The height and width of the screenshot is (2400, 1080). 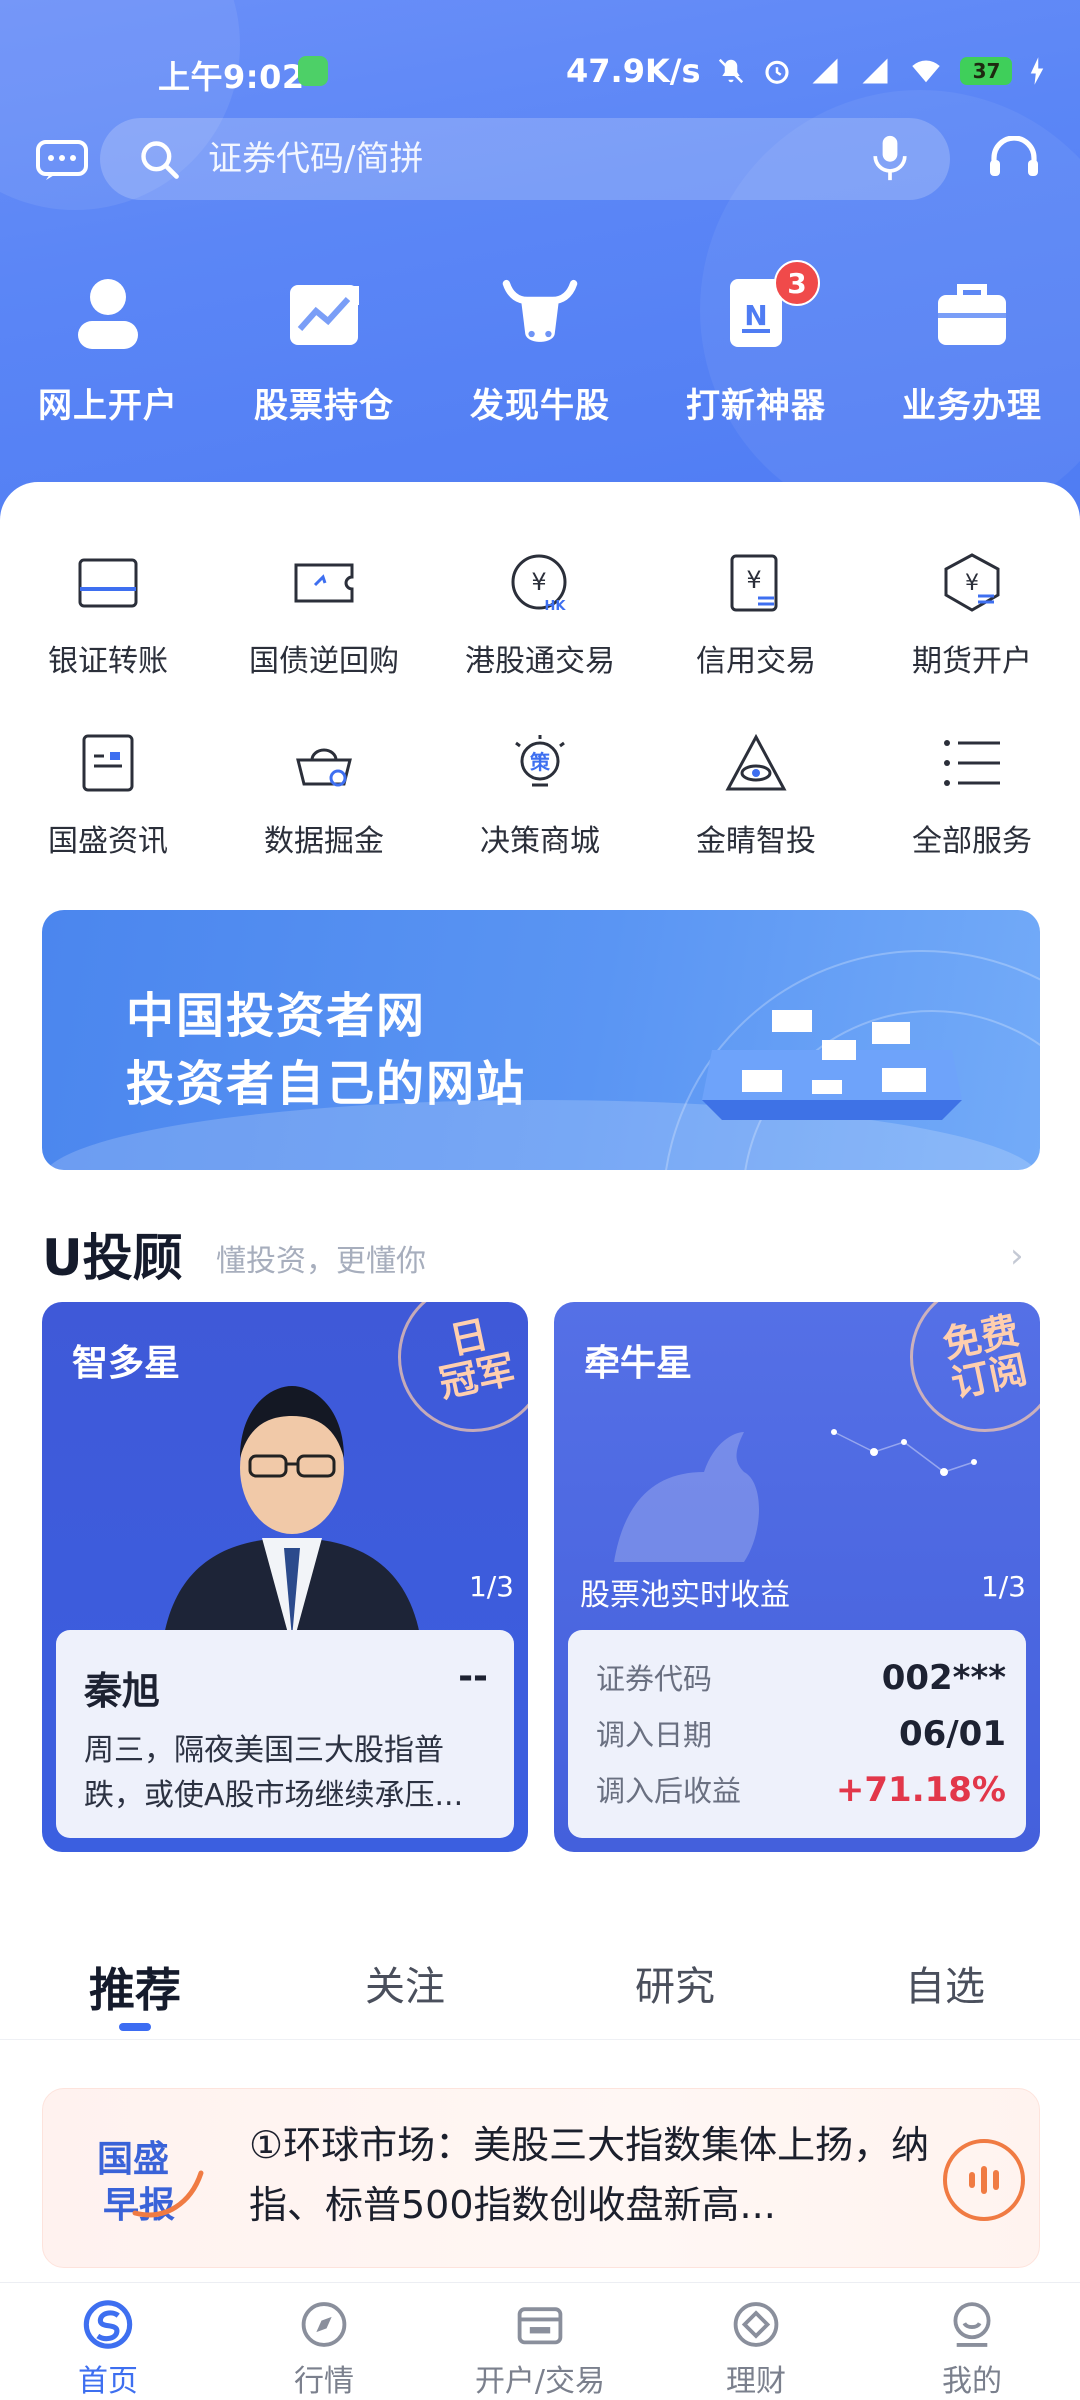 What do you see at coordinates (972, 314) in the screenshot?
I see `briefcase-icon` at bounding box center [972, 314].